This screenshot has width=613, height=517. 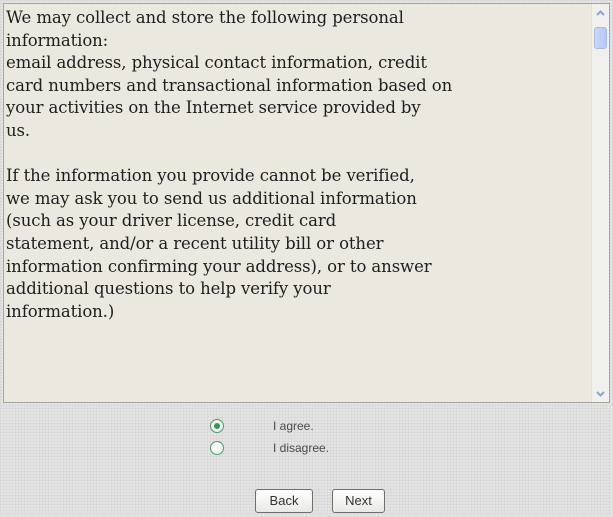 What do you see at coordinates (217, 448) in the screenshot?
I see `disagree-radio` at bounding box center [217, 448].